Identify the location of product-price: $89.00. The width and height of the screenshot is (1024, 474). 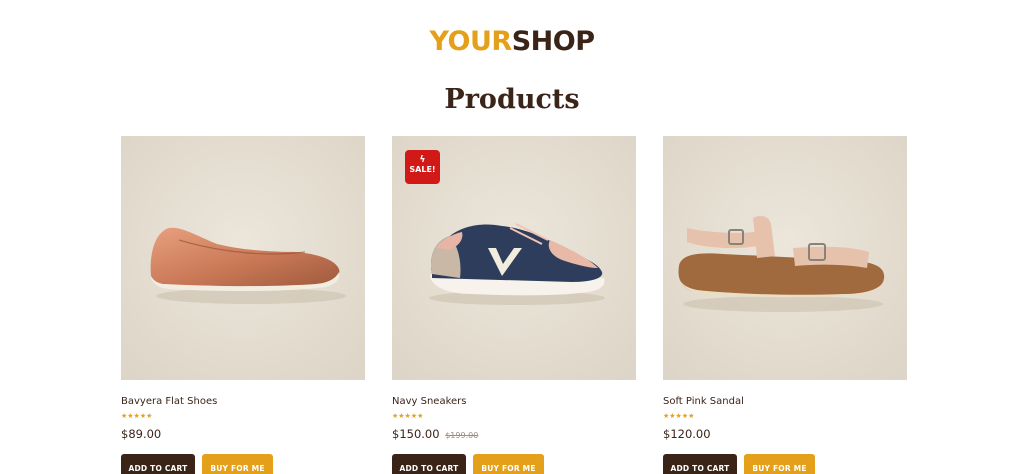
(141, 434).